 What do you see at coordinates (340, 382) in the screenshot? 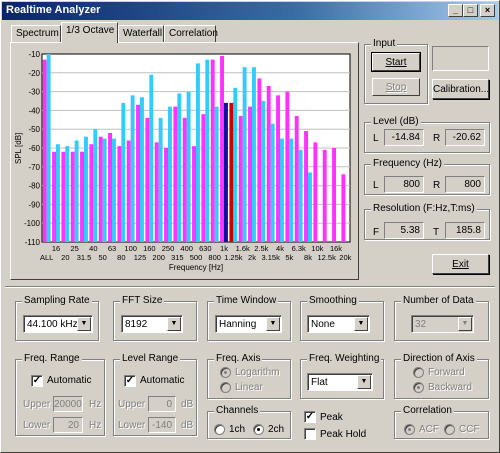
I see `freq-weighting-select: Flat ▼` at bounding box center [340, 382].